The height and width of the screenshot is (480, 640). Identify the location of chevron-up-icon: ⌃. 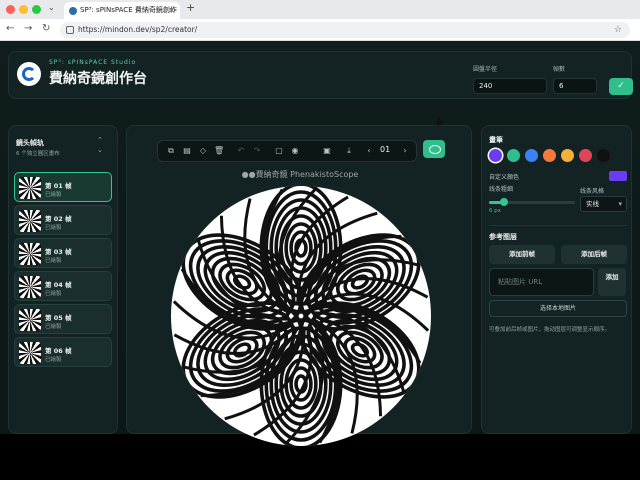
(100, 140).